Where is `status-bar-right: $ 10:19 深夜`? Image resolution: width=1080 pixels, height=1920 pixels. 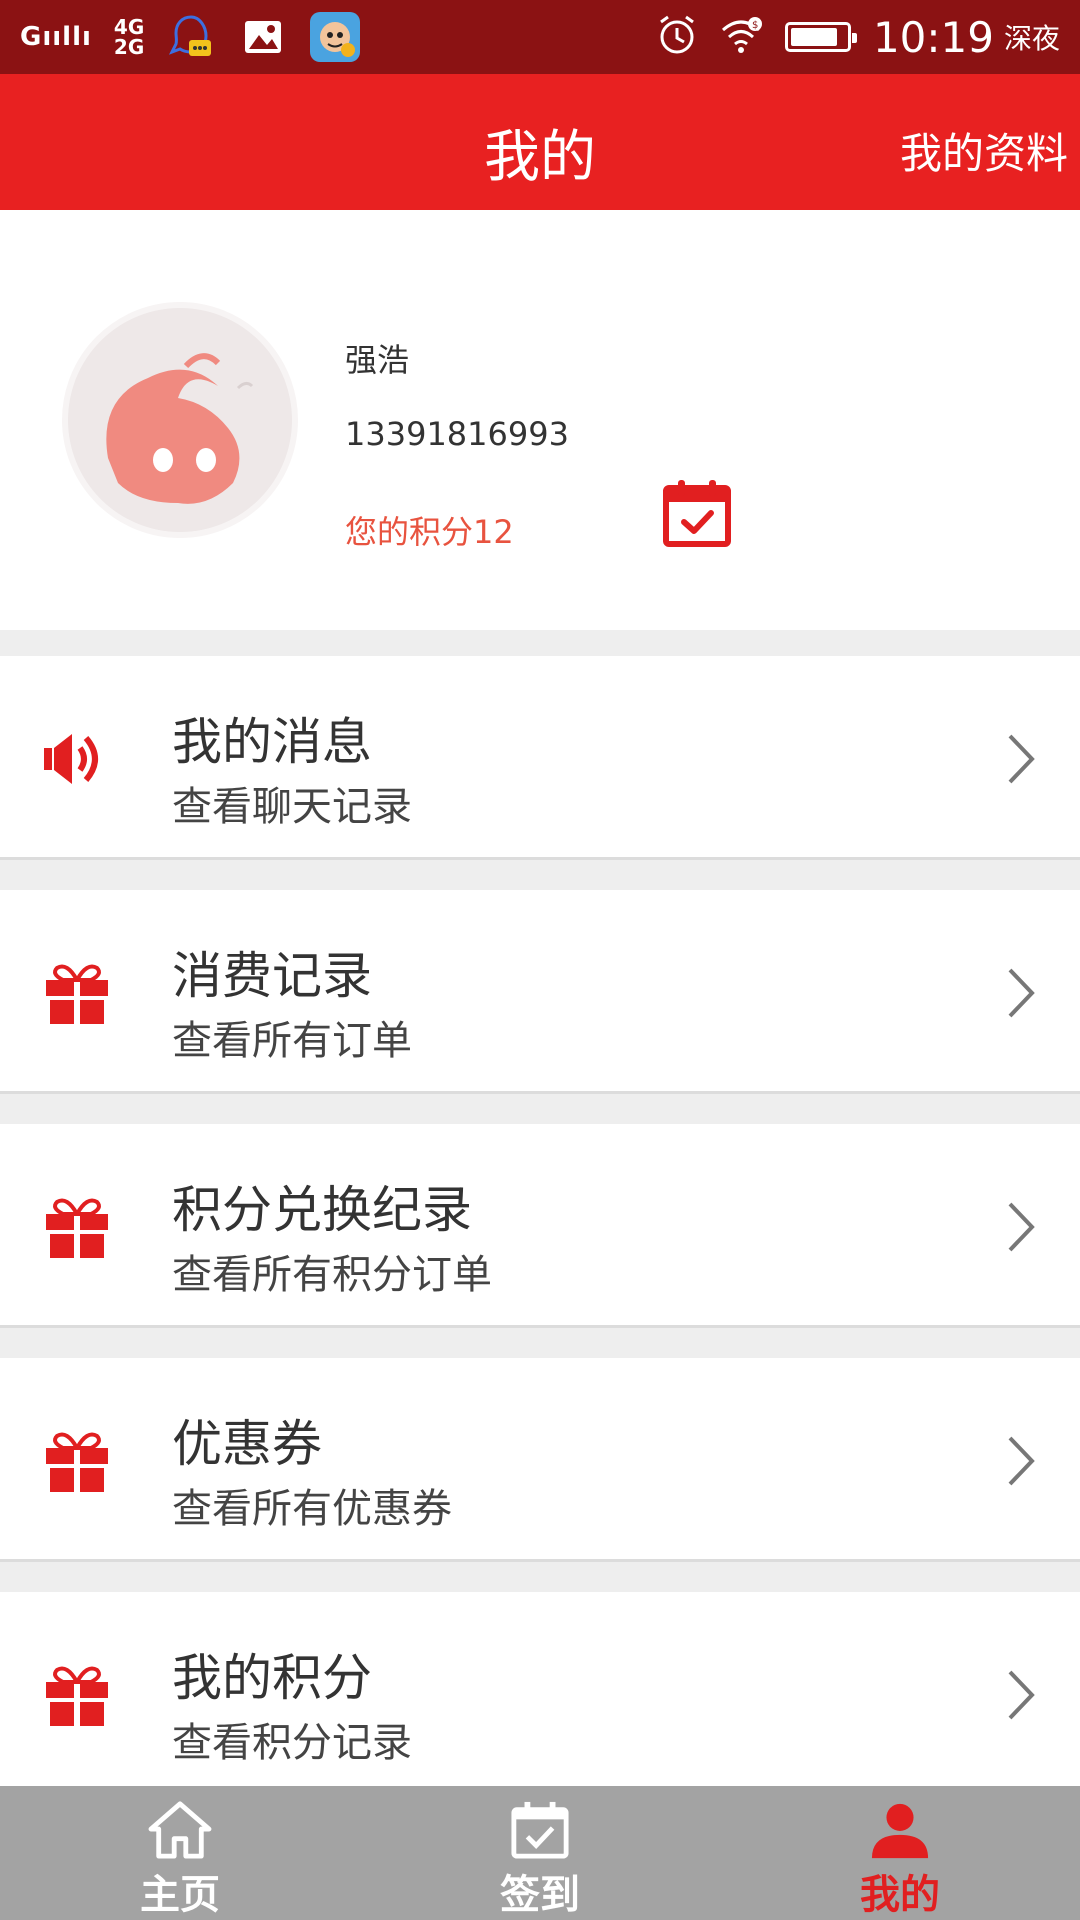
status-bar-right: $ 10:19 深夜 is located at coordinates (858, 37).